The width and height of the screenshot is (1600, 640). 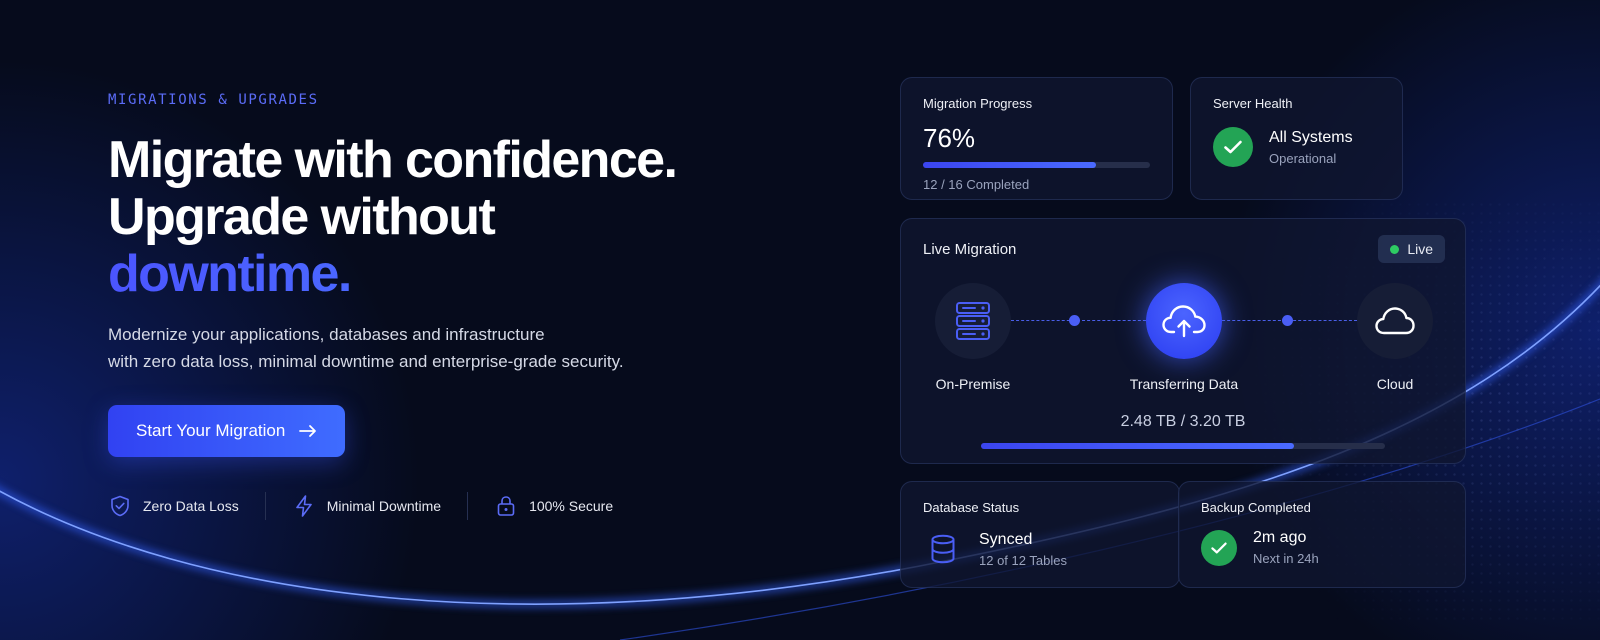 I want to click on health-status: All Systems, so click(x=1311, y=137).